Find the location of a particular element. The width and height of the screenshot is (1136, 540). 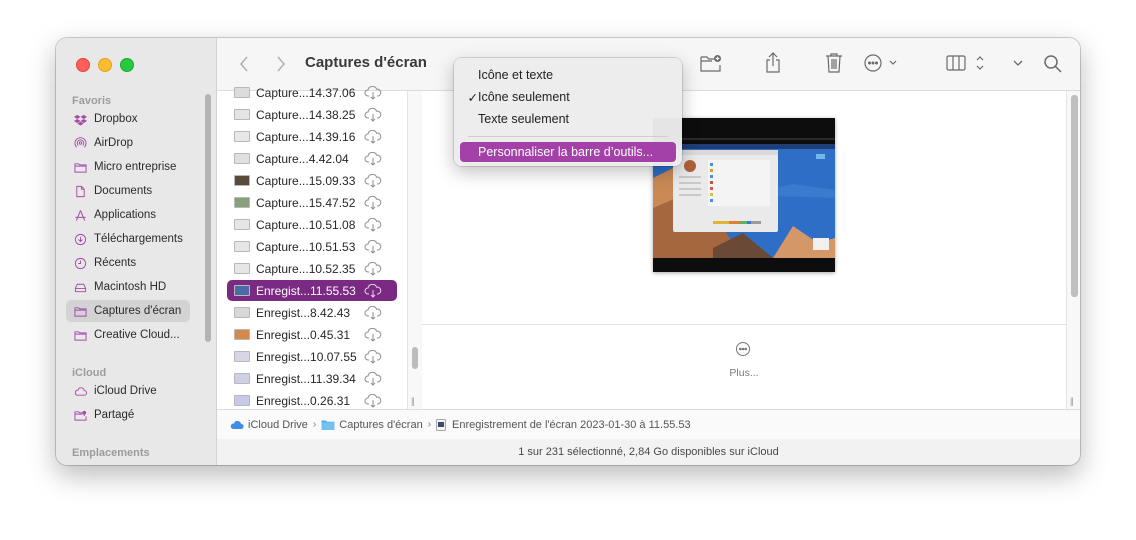

menu-item-text-only: Texte seulement is located at coordinates (568, 119).